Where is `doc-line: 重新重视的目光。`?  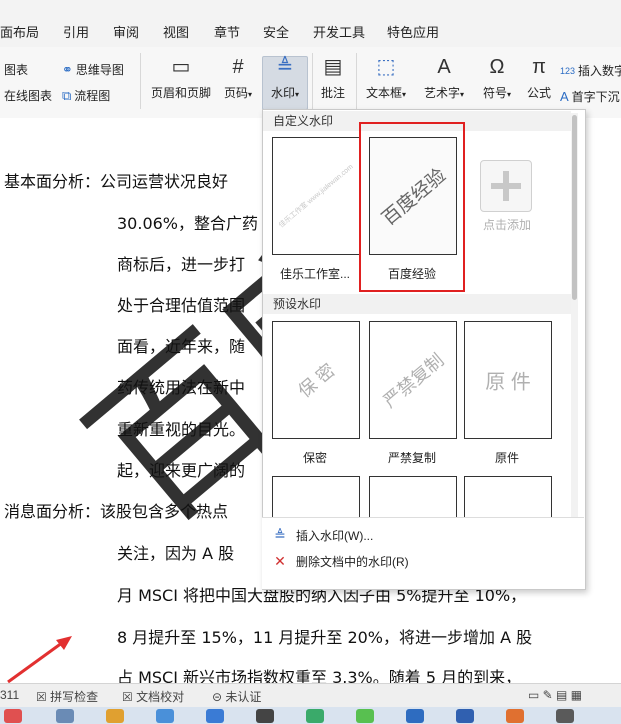
doc-line: 重新重视的目光。 is located at coordinates (181, 429).